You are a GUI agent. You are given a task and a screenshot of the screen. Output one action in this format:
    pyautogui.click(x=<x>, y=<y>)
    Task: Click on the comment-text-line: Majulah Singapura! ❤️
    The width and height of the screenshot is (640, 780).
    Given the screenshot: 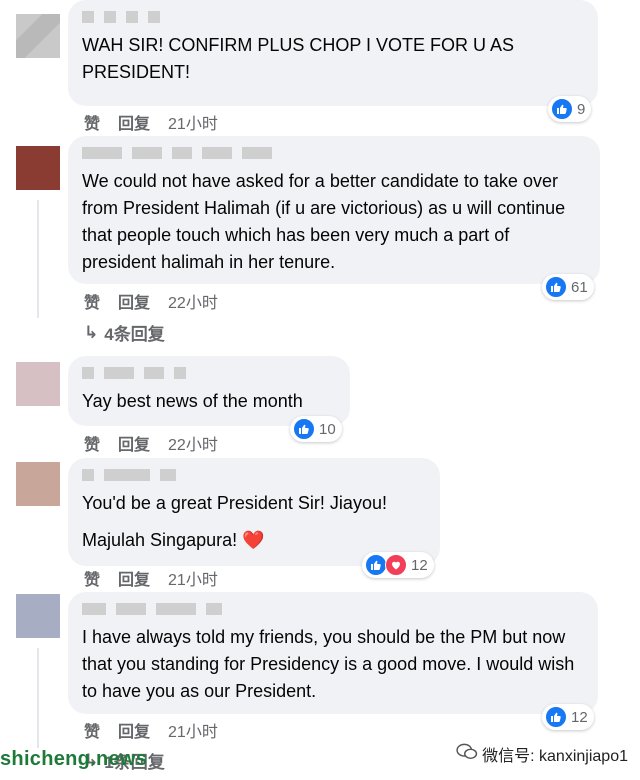 What is the action you would take?
    pyautogui.click(x=173, y=540)
    